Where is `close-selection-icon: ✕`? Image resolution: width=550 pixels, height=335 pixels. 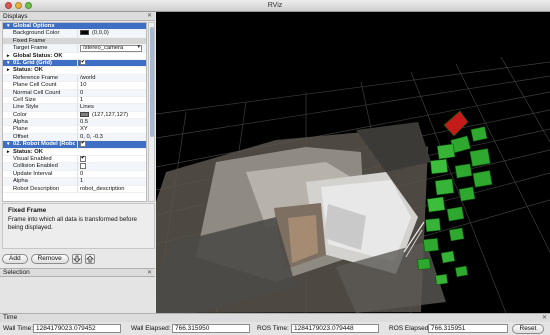 close-selection-icon: ✕ is located at coordinates (149, 273).